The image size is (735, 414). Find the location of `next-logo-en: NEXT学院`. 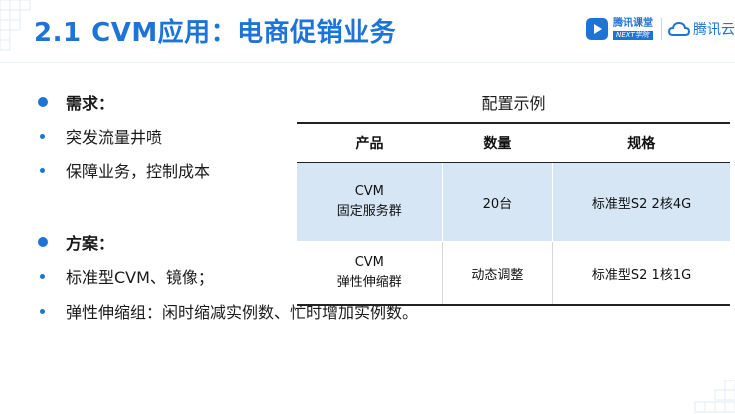

next-logo-en: NEXT学院 is located at coordinates (633, 35).